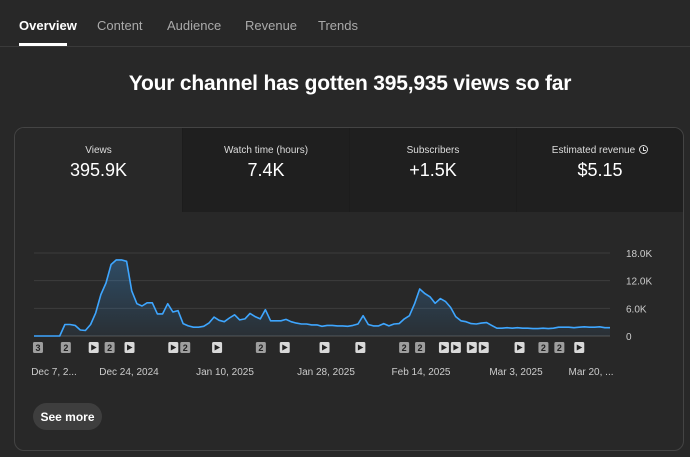  Describe the element at coordinates (338, 25) in the screenshot. I see `tab-trends: Trends` at that location.